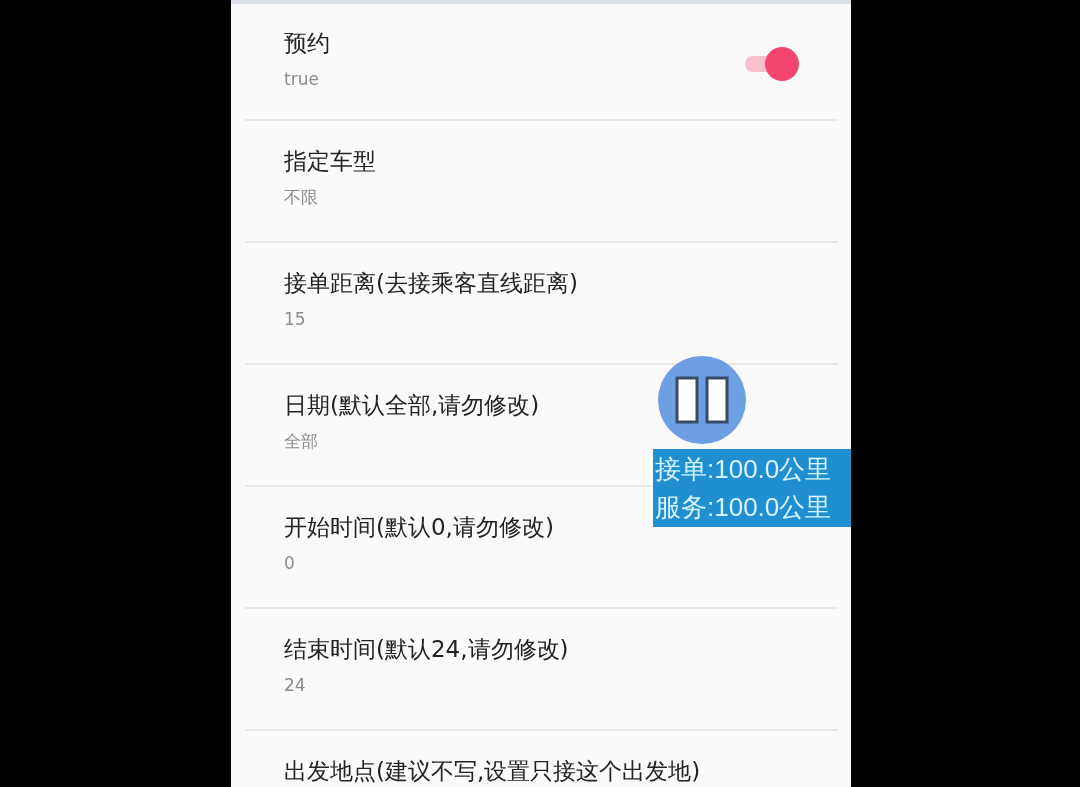 This screenshot has width=1080, height=787. Describe the element at coordinates (702, 400) in the screenshot. I see `pause-icon` at that location.